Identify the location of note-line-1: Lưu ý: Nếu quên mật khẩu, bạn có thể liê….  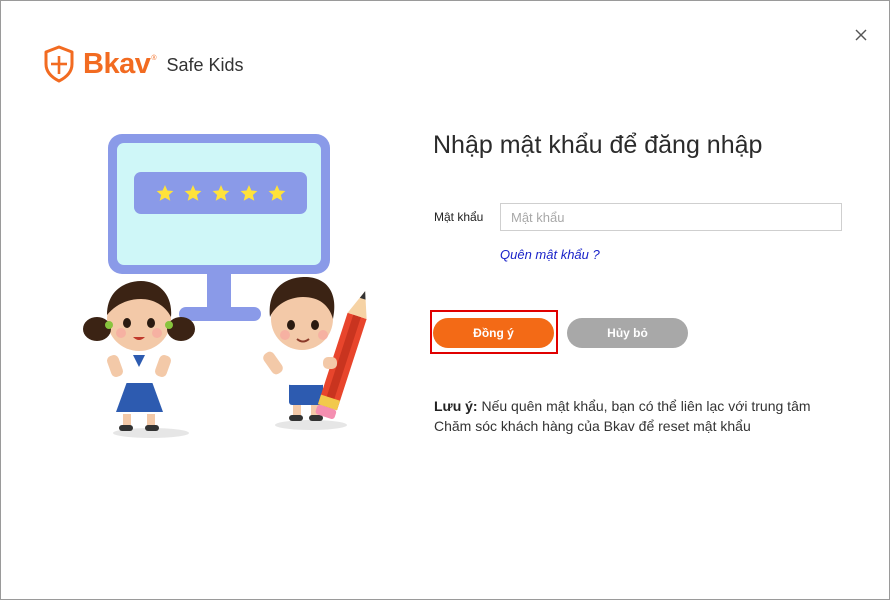
(644, 406).